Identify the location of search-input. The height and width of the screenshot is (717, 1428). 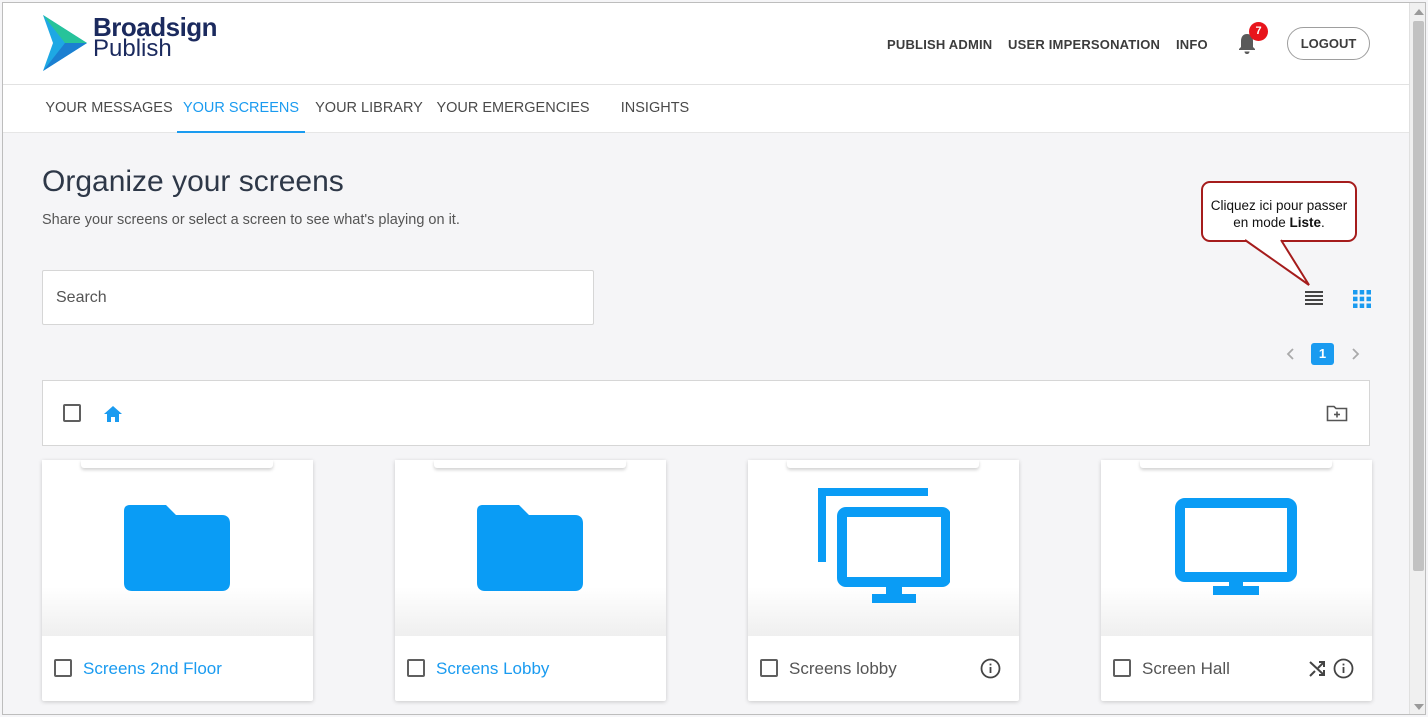
(318, 297).